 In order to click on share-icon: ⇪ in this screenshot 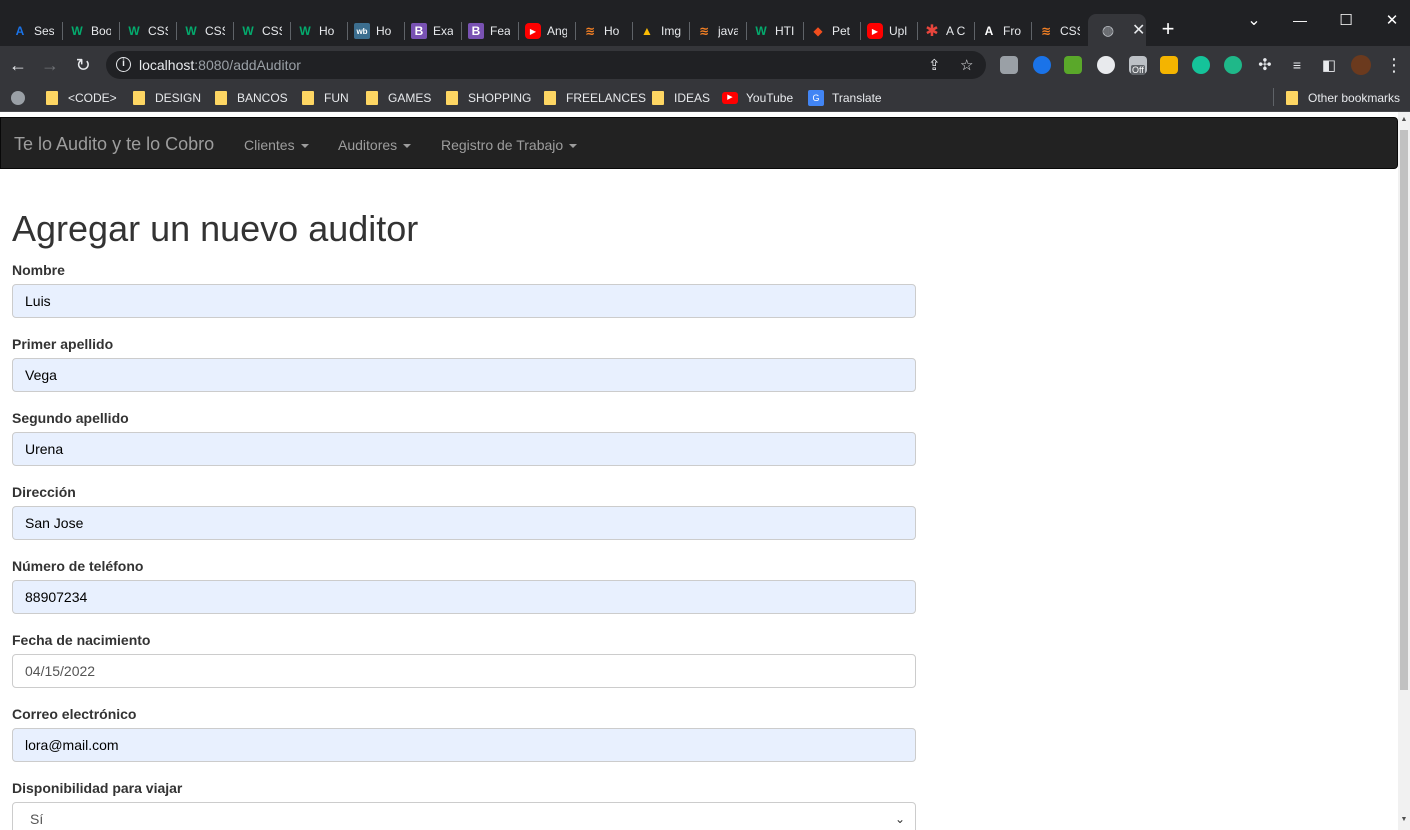, I will do `click(934, 65)`.